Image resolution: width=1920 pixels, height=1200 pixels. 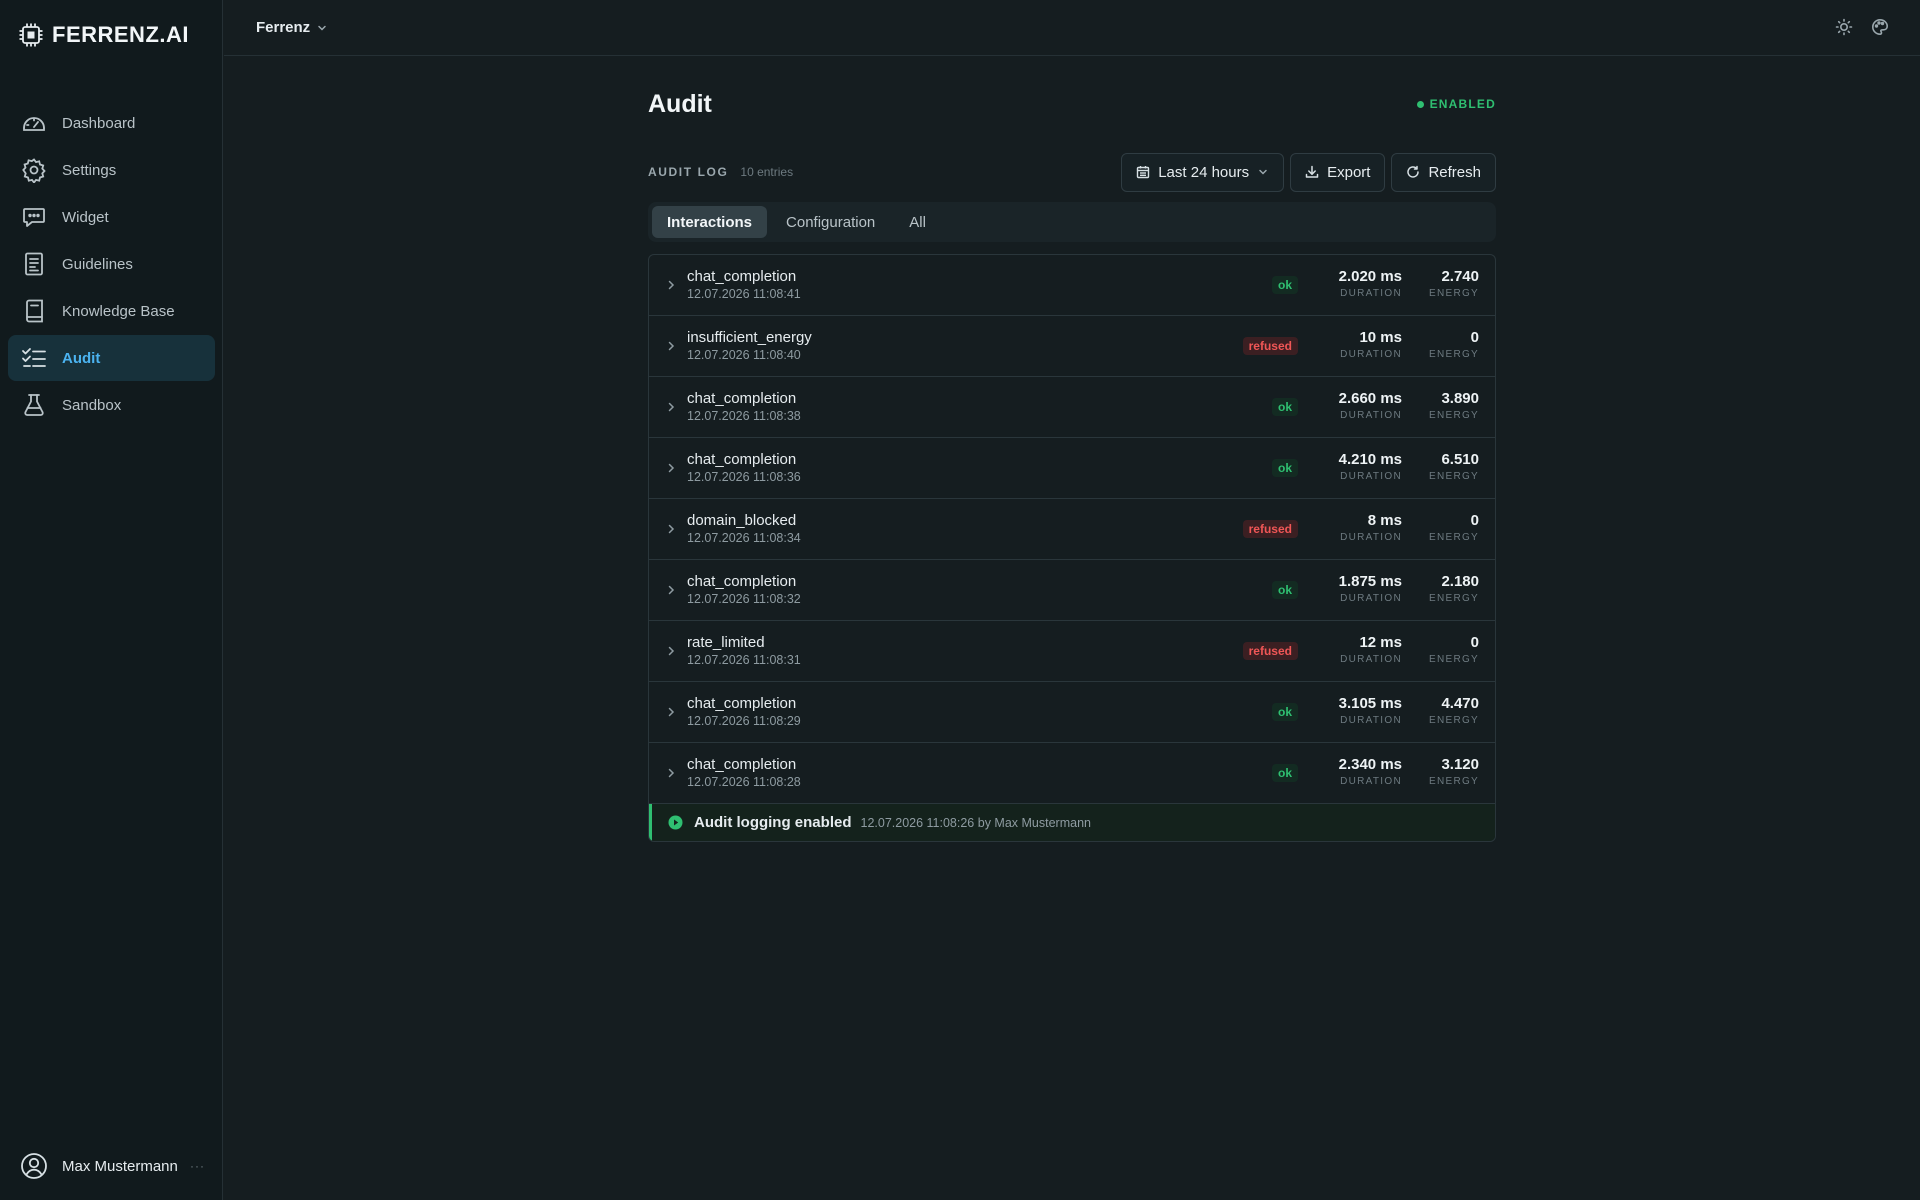 What do you see at coordinates (1454, 172) in the screenshot?
I see `refresh-label: Refresh` at bounding box center [1454, 172].